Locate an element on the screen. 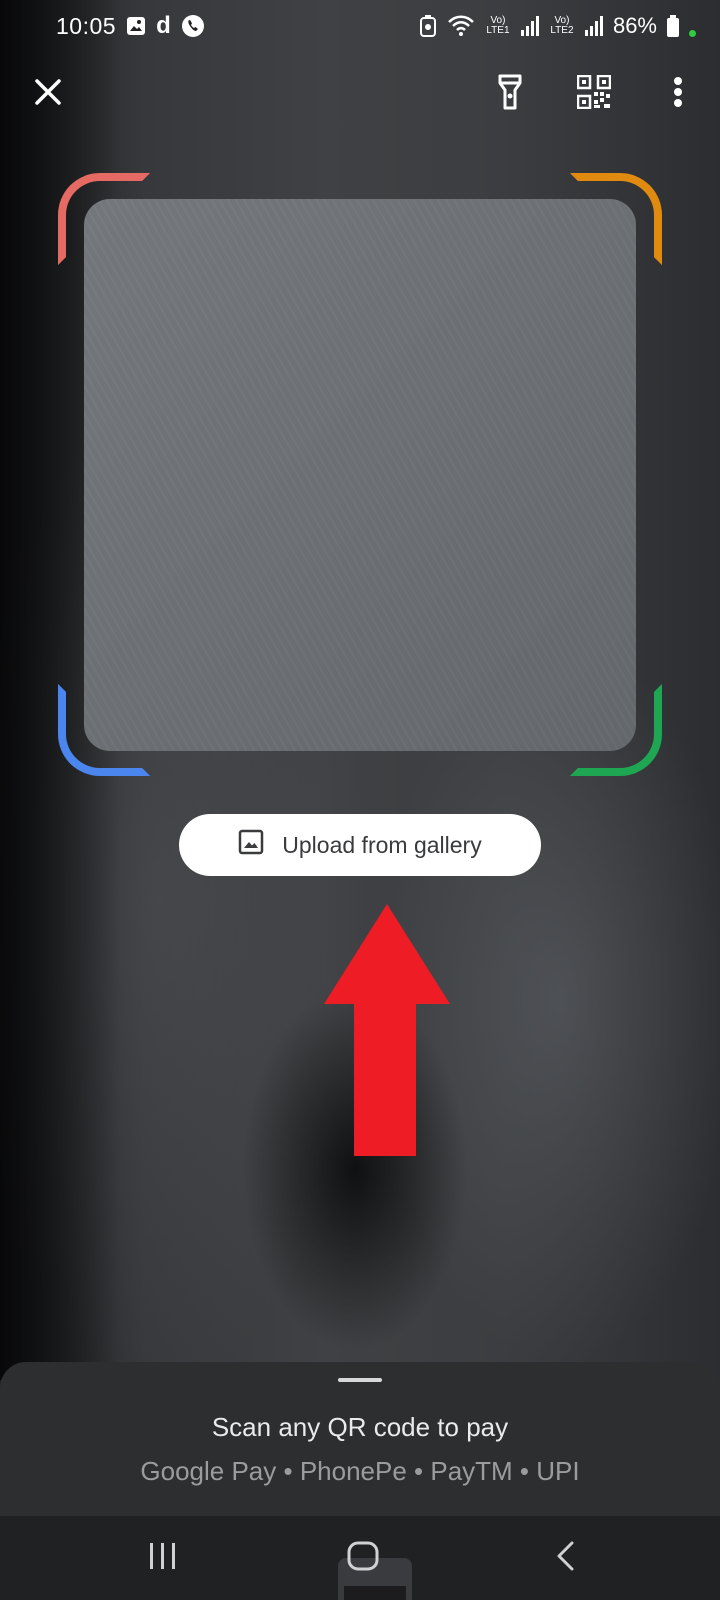 Image resolution: width=720 pixels, height=1600 pixels. recent-apps-button is located at coordinates (163, 1558).